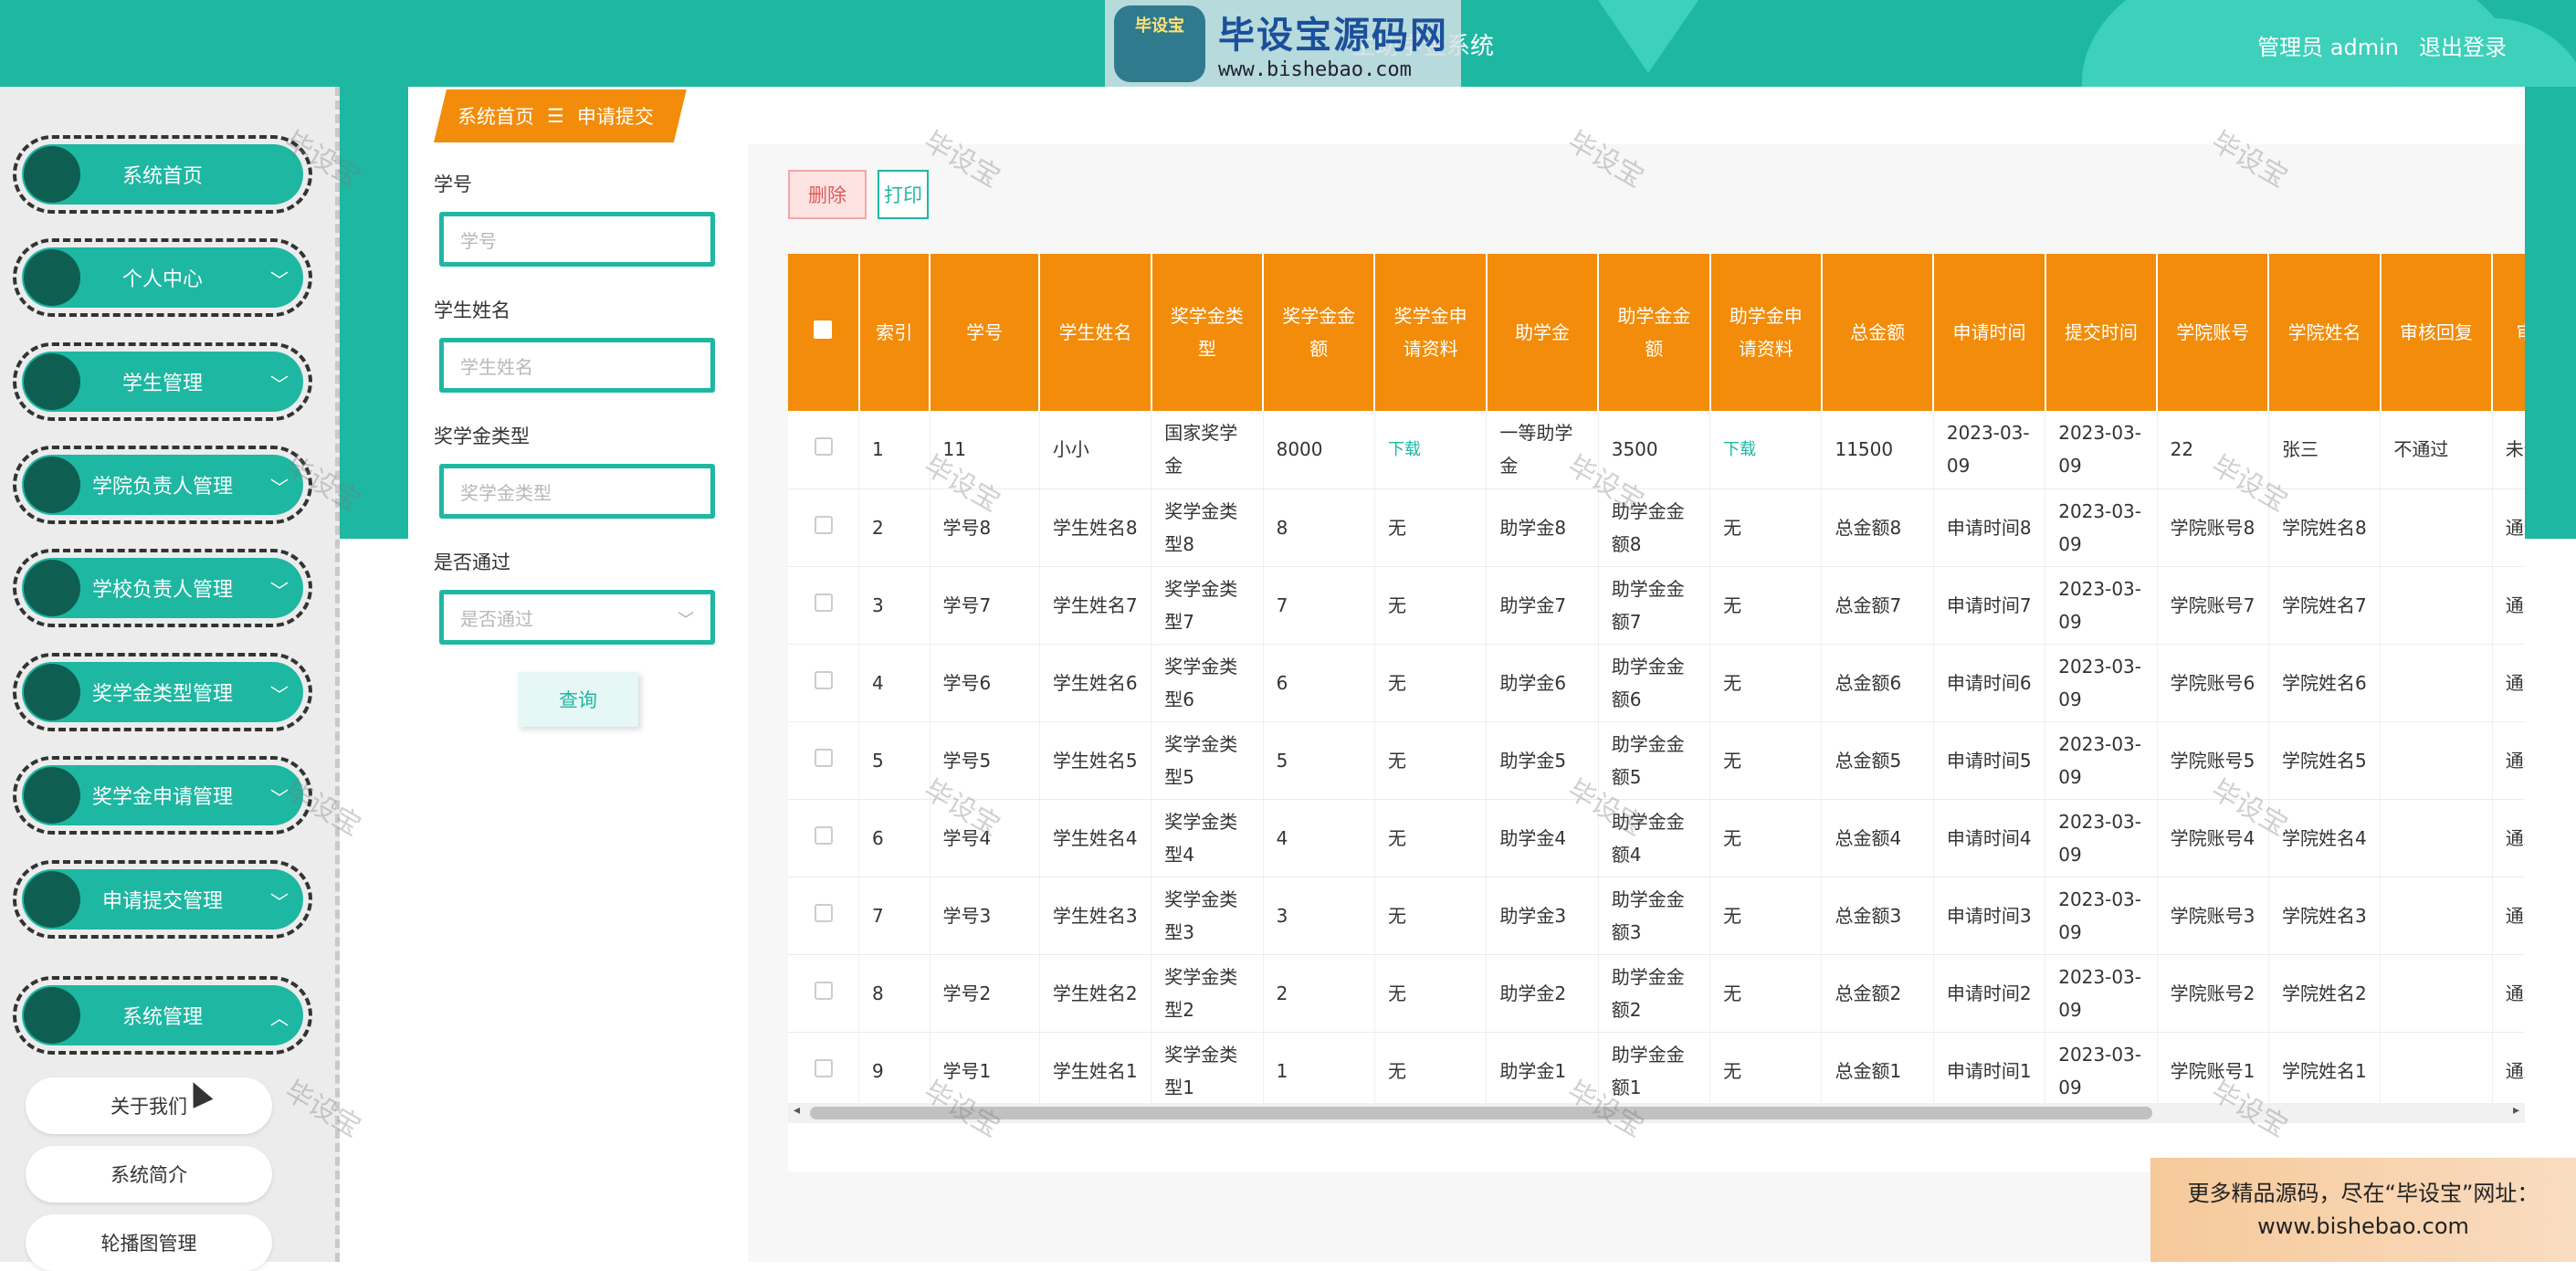 The width and height of the screenshot is (2576, 1271). I want to click on logout-link: 退出登录, so click(2463, 45).